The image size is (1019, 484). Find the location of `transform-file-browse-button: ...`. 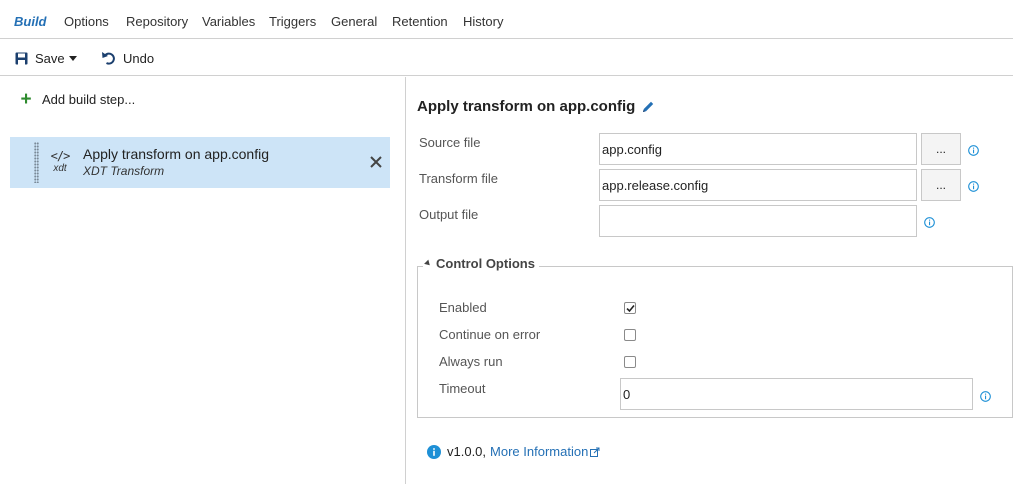

transform-file-browse-button: ... is located at coordinates (941, 185).